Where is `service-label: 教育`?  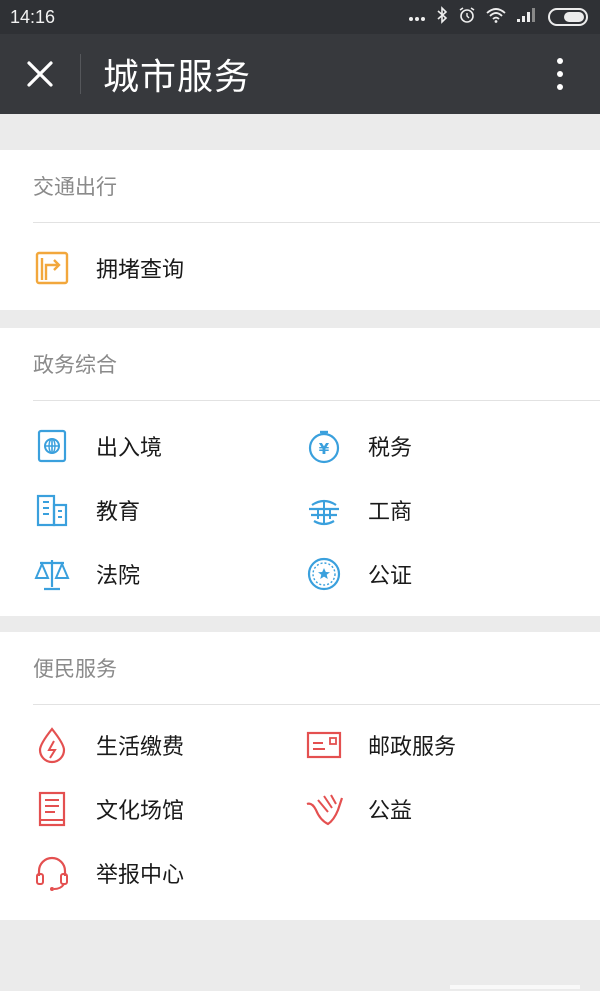 service-label: 教育 is located at coordinates (118, 512).